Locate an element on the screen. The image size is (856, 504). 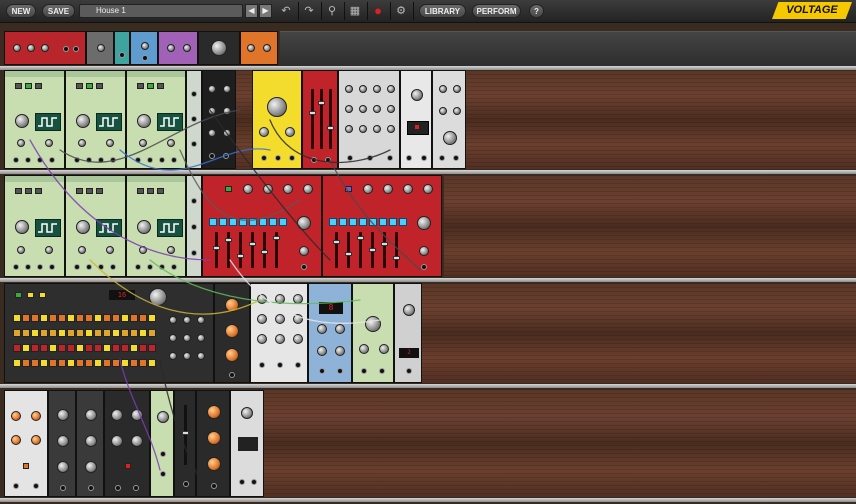
new-button: NEW is located at coordinates (21, 11).